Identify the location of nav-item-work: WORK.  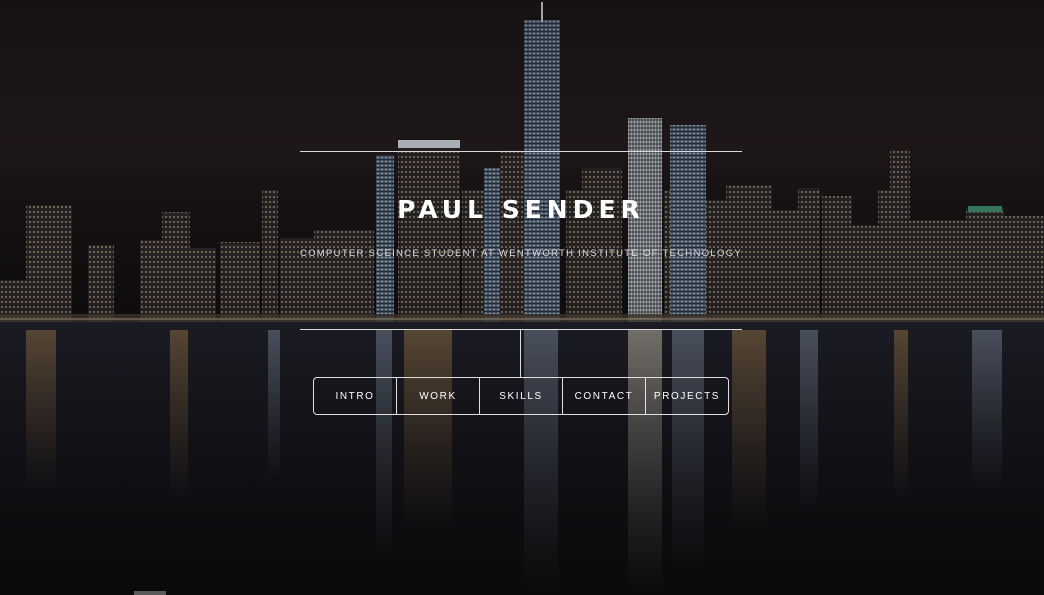
(437, 396).